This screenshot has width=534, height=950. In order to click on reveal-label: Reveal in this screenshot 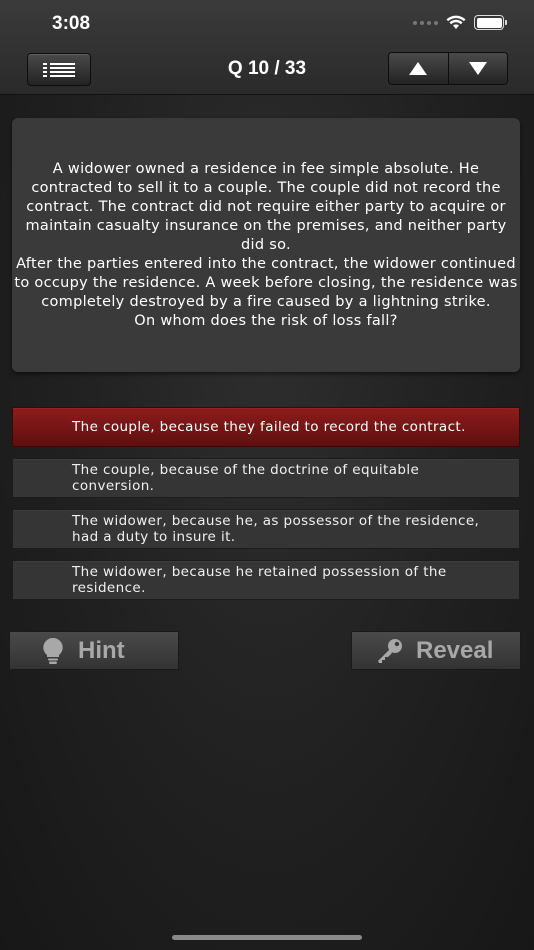, I will do `click(455, 650)`.